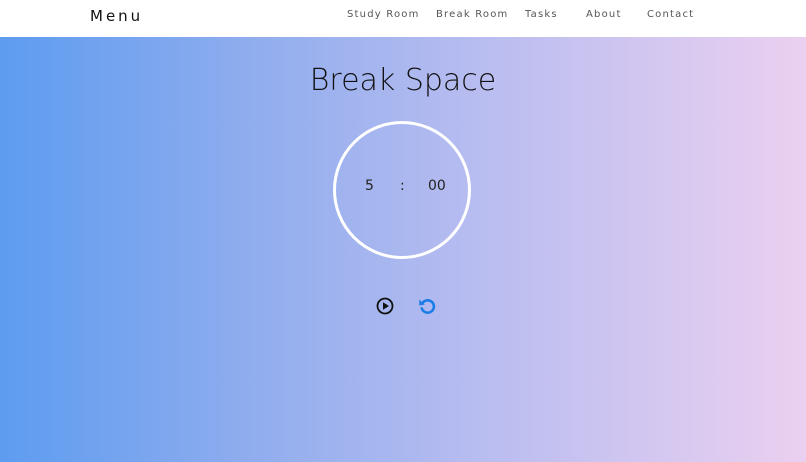  I want to click on timer-minutes: 5, so click(369, 186).